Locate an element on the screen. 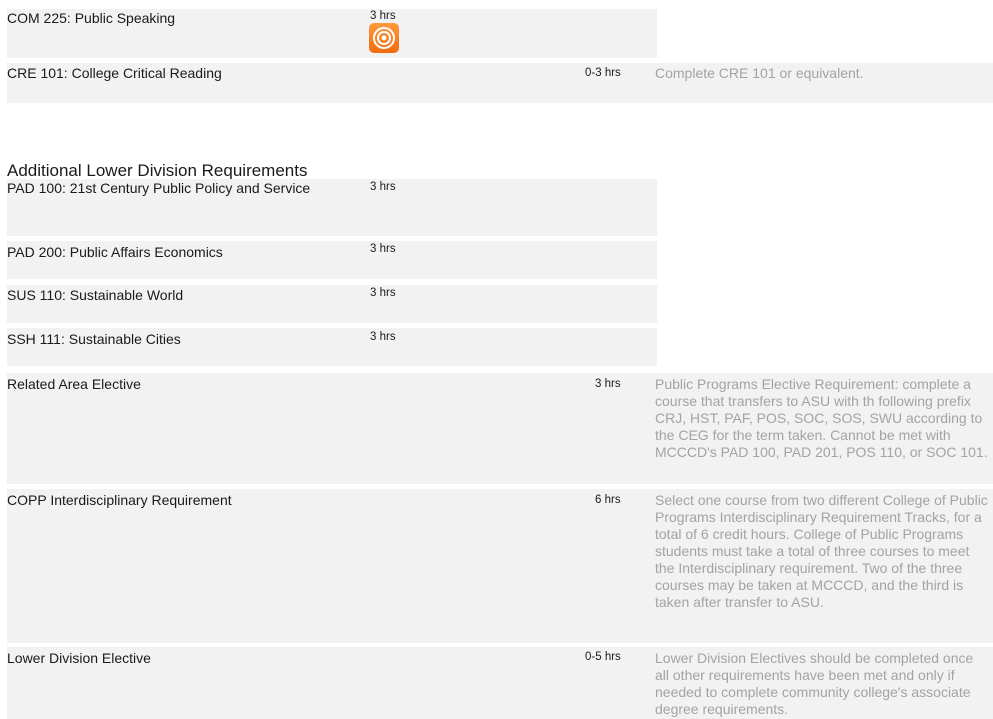  course-title: SSH 111: Sustainable Cities is located at coordinates (94, 339).